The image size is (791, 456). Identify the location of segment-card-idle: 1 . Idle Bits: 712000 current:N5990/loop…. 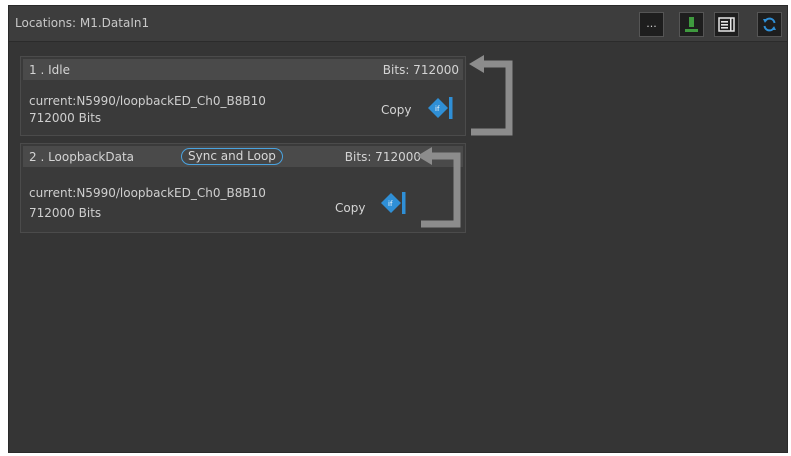
(243, 96).